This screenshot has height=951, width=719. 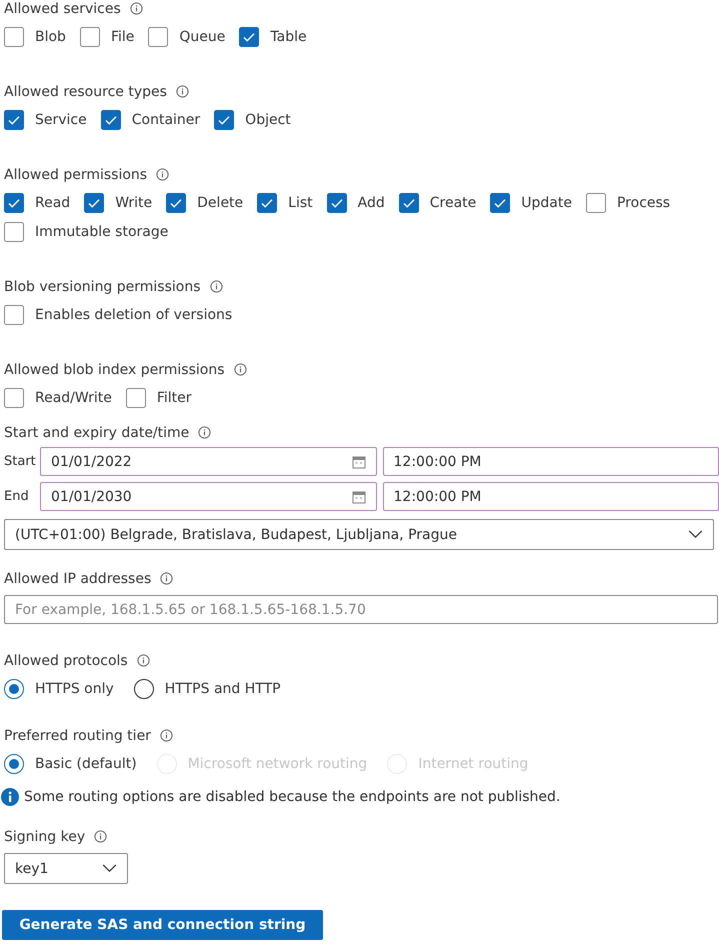 I want to click on checkbox-label: Update, so click(x=546, y=203).